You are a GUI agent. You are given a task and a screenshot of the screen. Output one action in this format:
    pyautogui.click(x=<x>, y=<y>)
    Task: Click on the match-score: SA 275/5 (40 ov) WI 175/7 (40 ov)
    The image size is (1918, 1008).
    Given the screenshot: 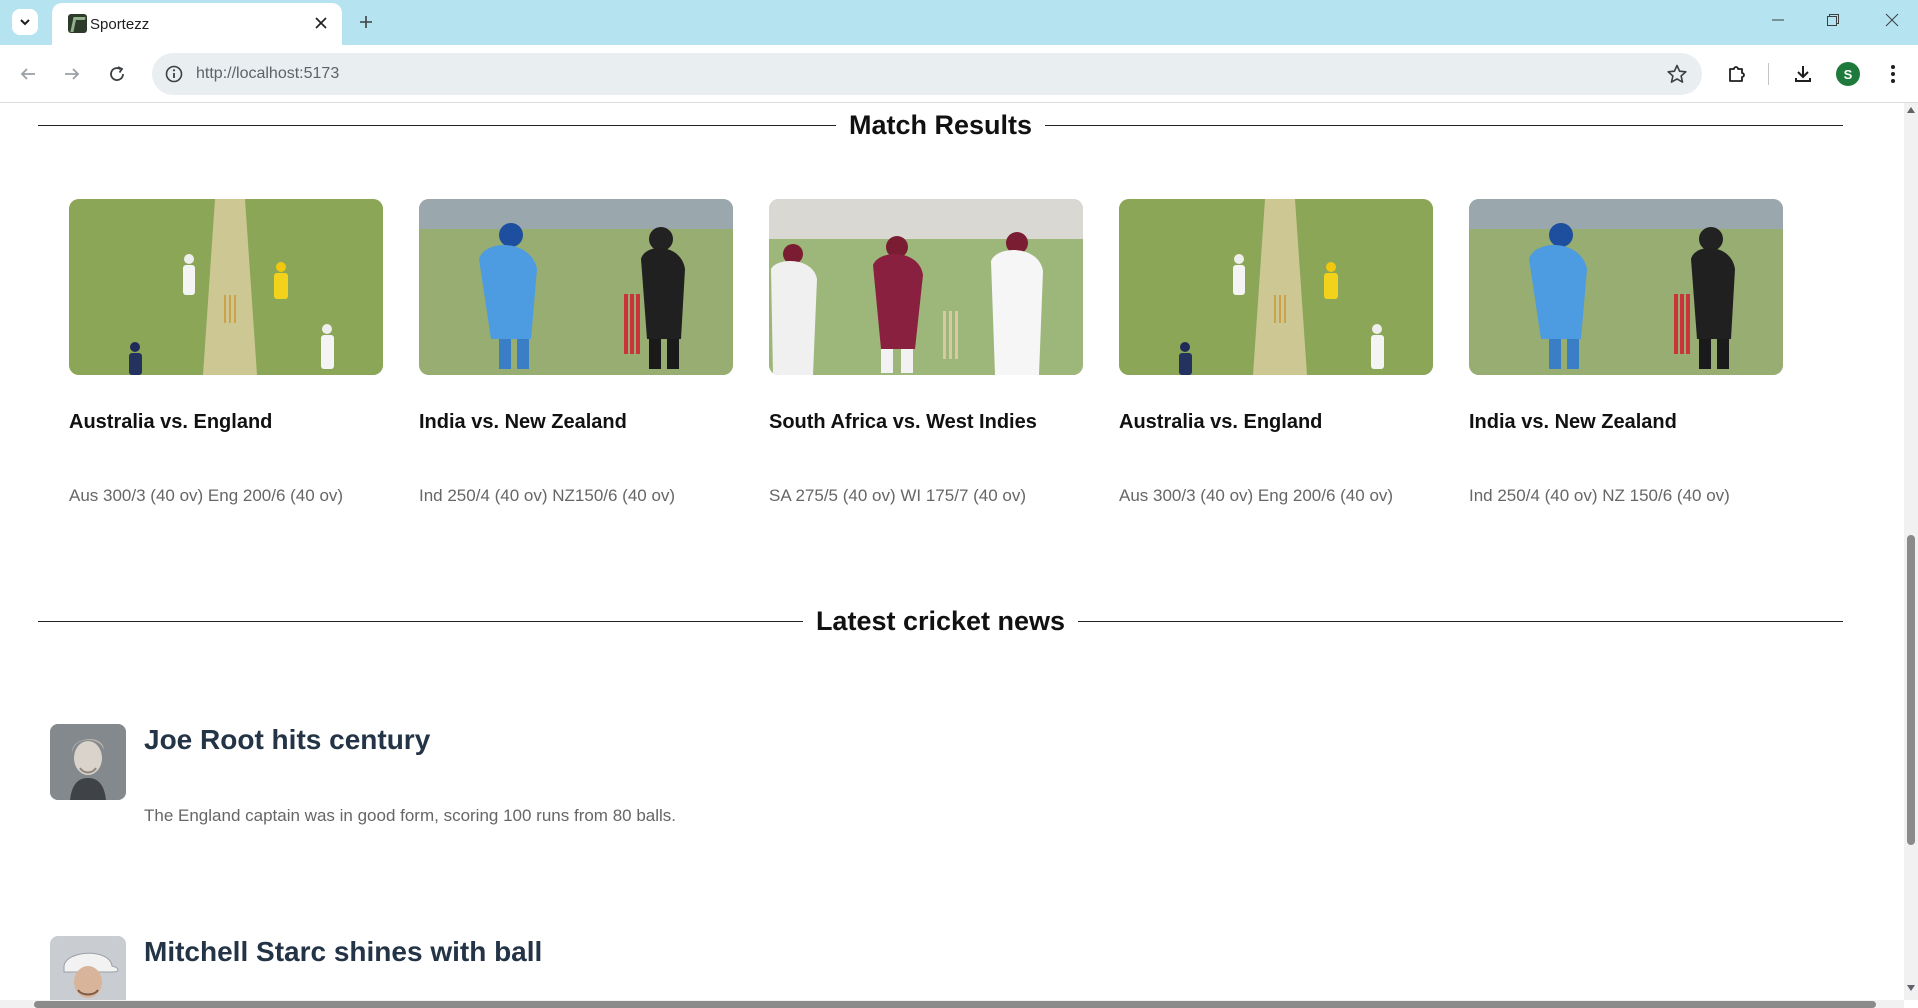 What is the action you would take?
    pyautogui.click(x=898, y=495)
    